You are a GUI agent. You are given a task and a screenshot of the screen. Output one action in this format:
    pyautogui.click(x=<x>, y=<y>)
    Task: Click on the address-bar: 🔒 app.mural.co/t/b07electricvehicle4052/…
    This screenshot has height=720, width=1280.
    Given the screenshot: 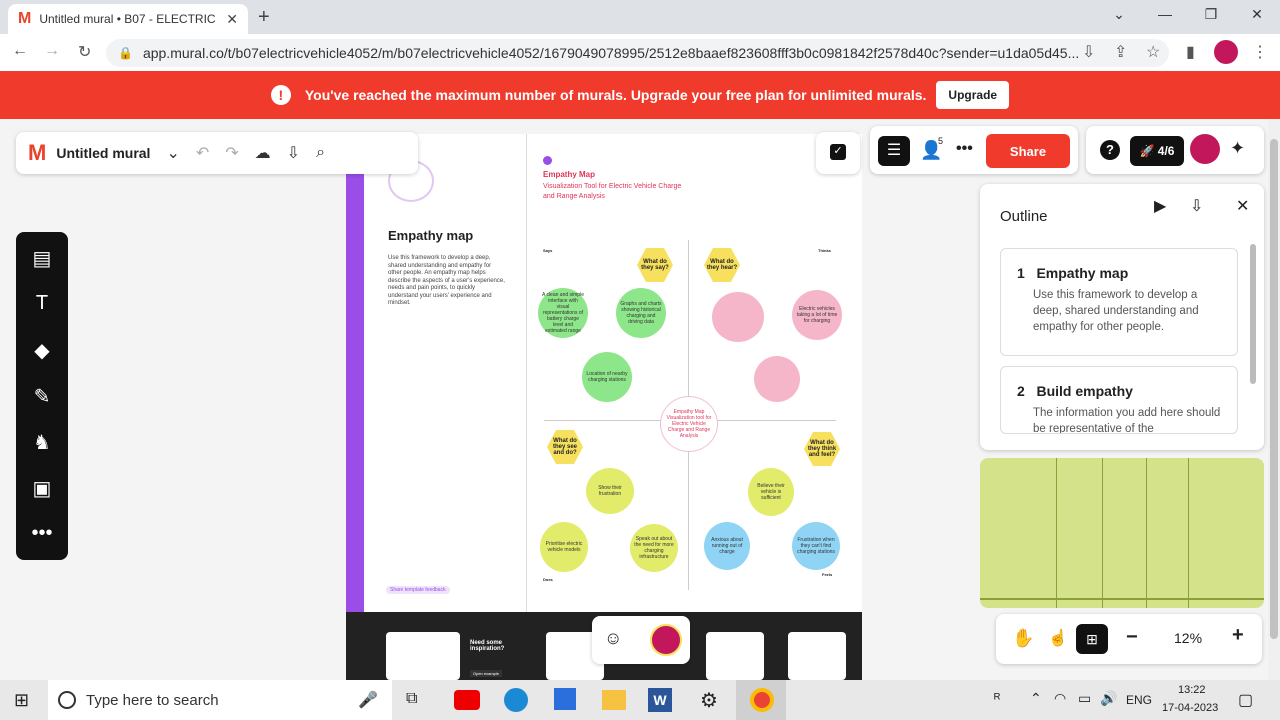 What is the action you would take?
    pyautogui.click(x=637, y=53)
    